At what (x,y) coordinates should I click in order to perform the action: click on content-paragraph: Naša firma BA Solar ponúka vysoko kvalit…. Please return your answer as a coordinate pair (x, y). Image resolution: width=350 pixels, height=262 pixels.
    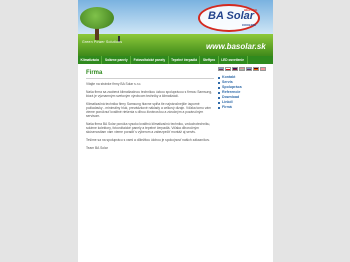
    Looking at the image, I should click on (148, 128).